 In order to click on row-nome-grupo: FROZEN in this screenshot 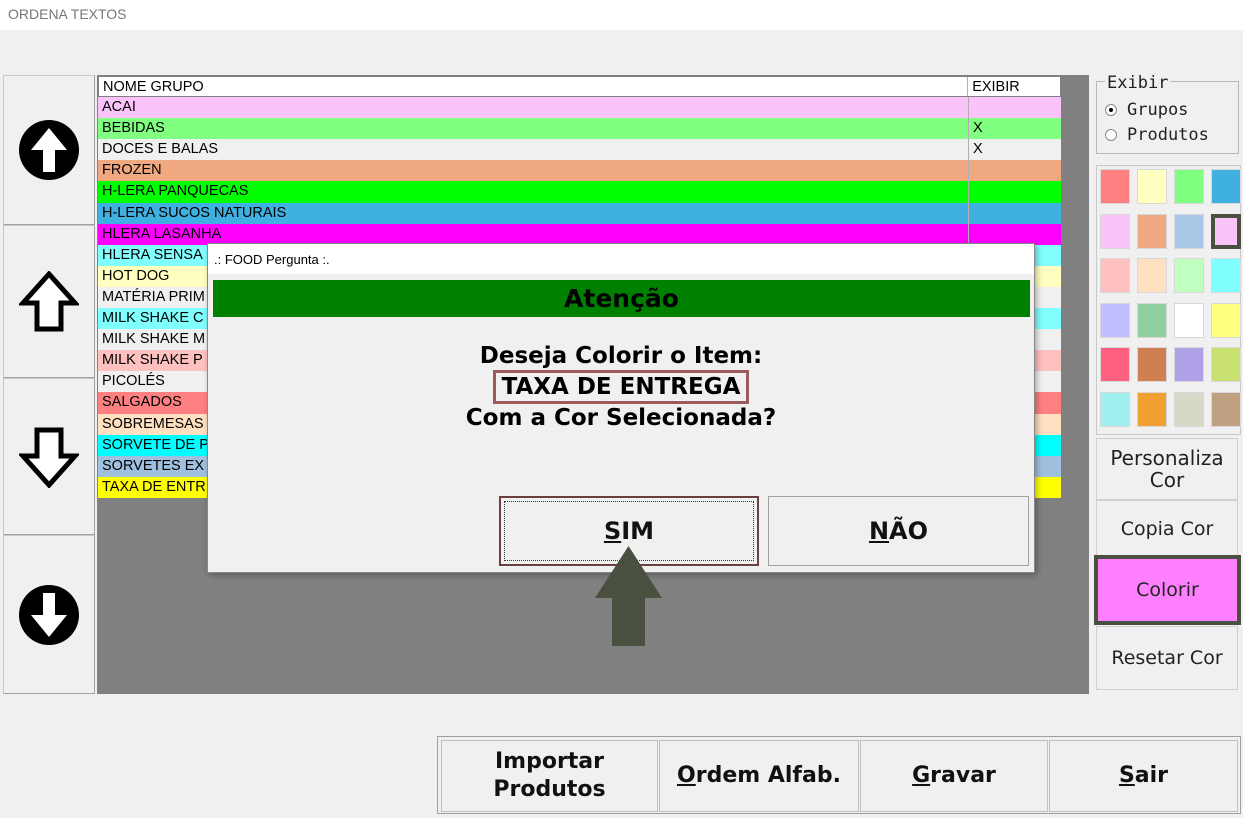, I will do `click(533, 171)`.